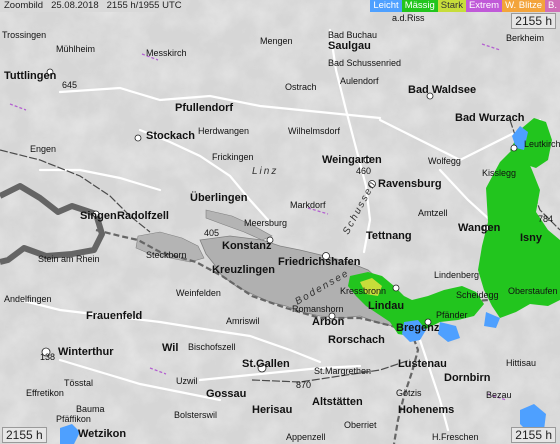 This screenshot has height=444, width=560. Describe the element at coordinates (433, 213) in the screenshot. I see `place-label: Amtzell` at that location.